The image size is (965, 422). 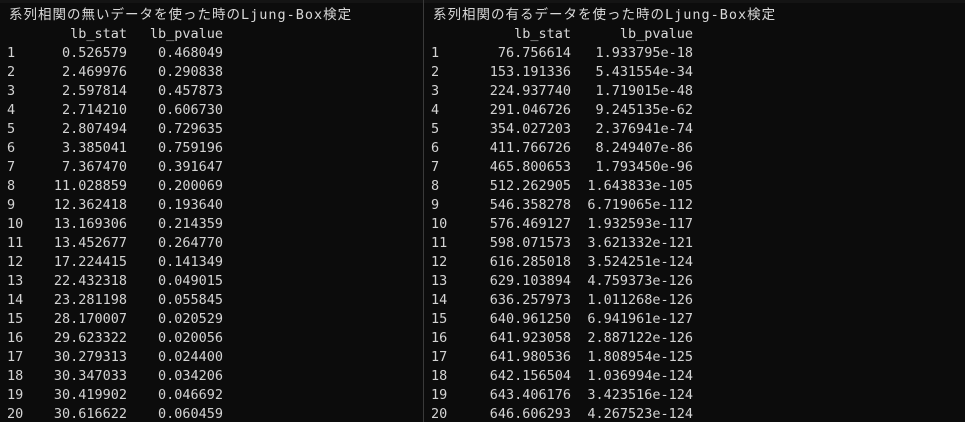 I want to click on lb-stat-value: 629.103894, so click(x=530, y=281).